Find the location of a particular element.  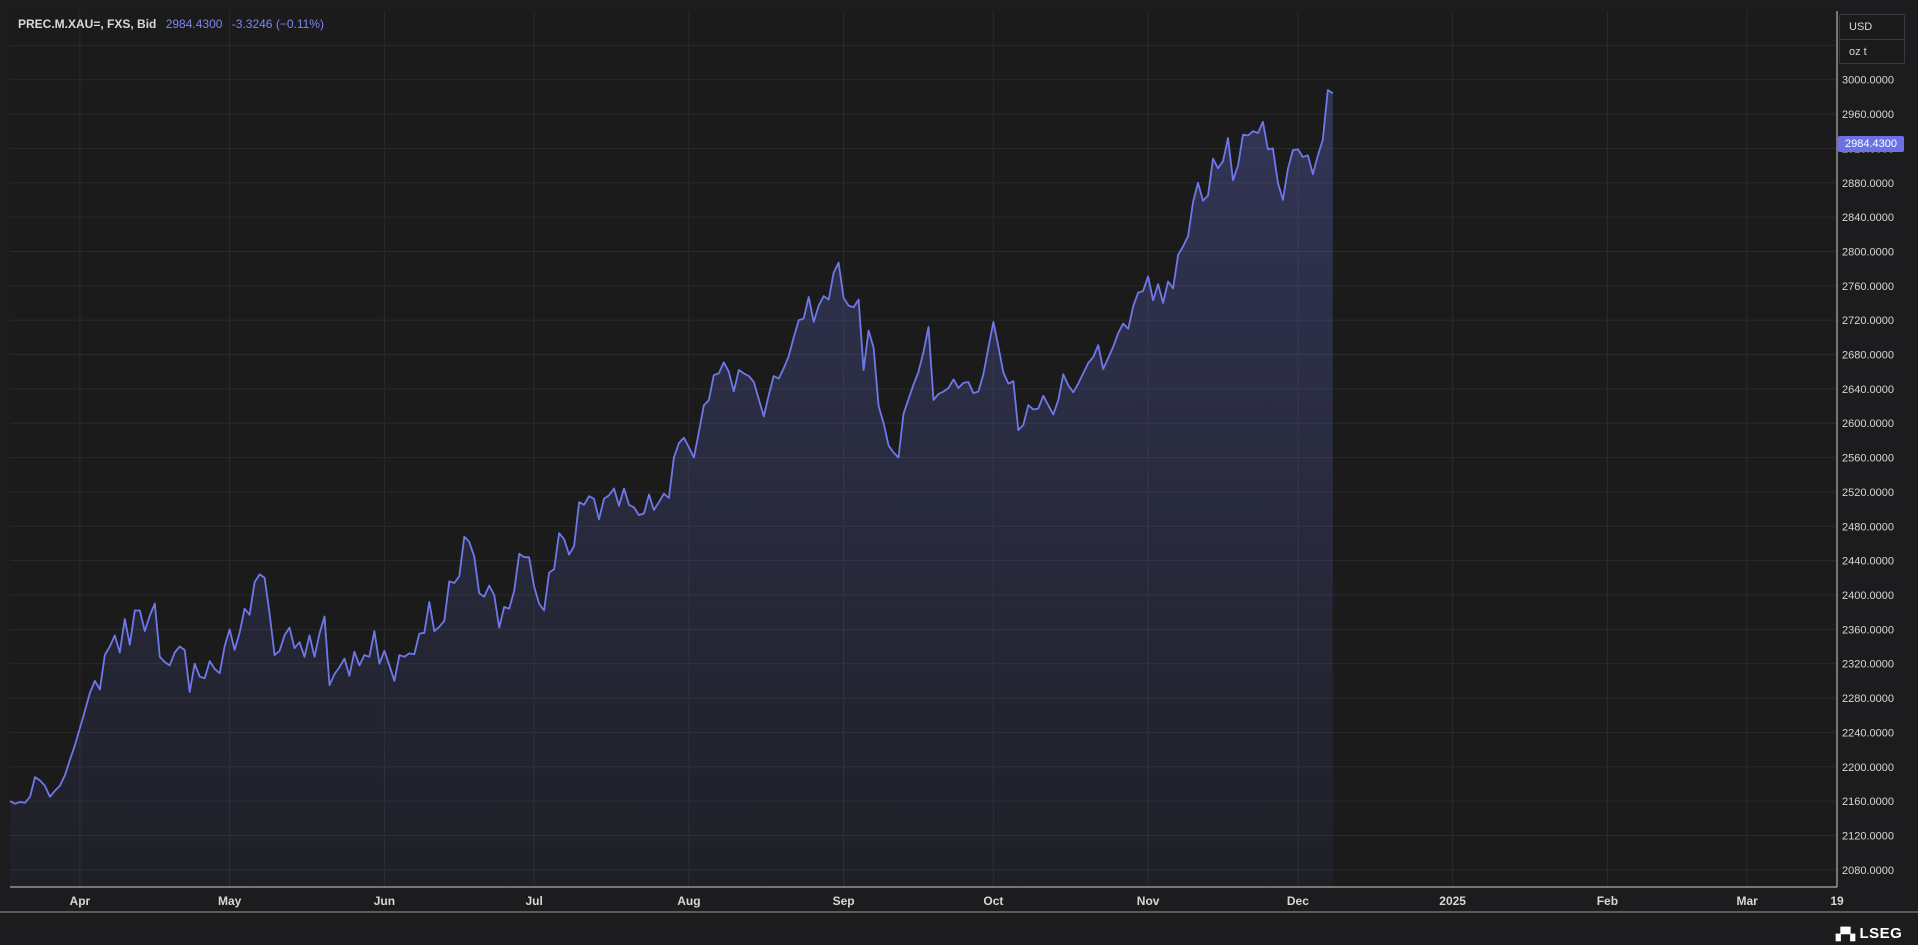

x-tick-label: May is located at coordinates (230, 901).